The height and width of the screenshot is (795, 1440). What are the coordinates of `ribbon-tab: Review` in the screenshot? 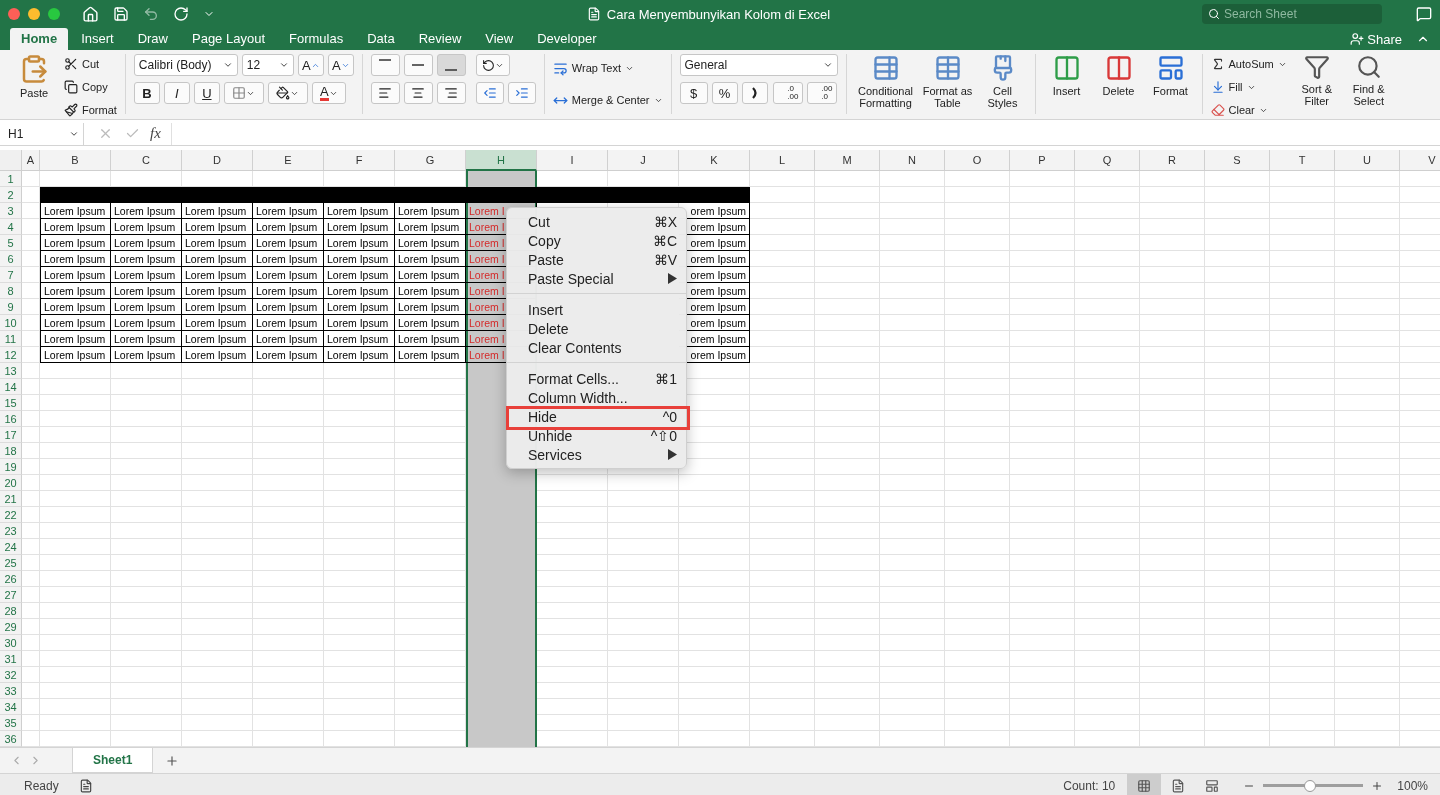 It's located at (440, 39).